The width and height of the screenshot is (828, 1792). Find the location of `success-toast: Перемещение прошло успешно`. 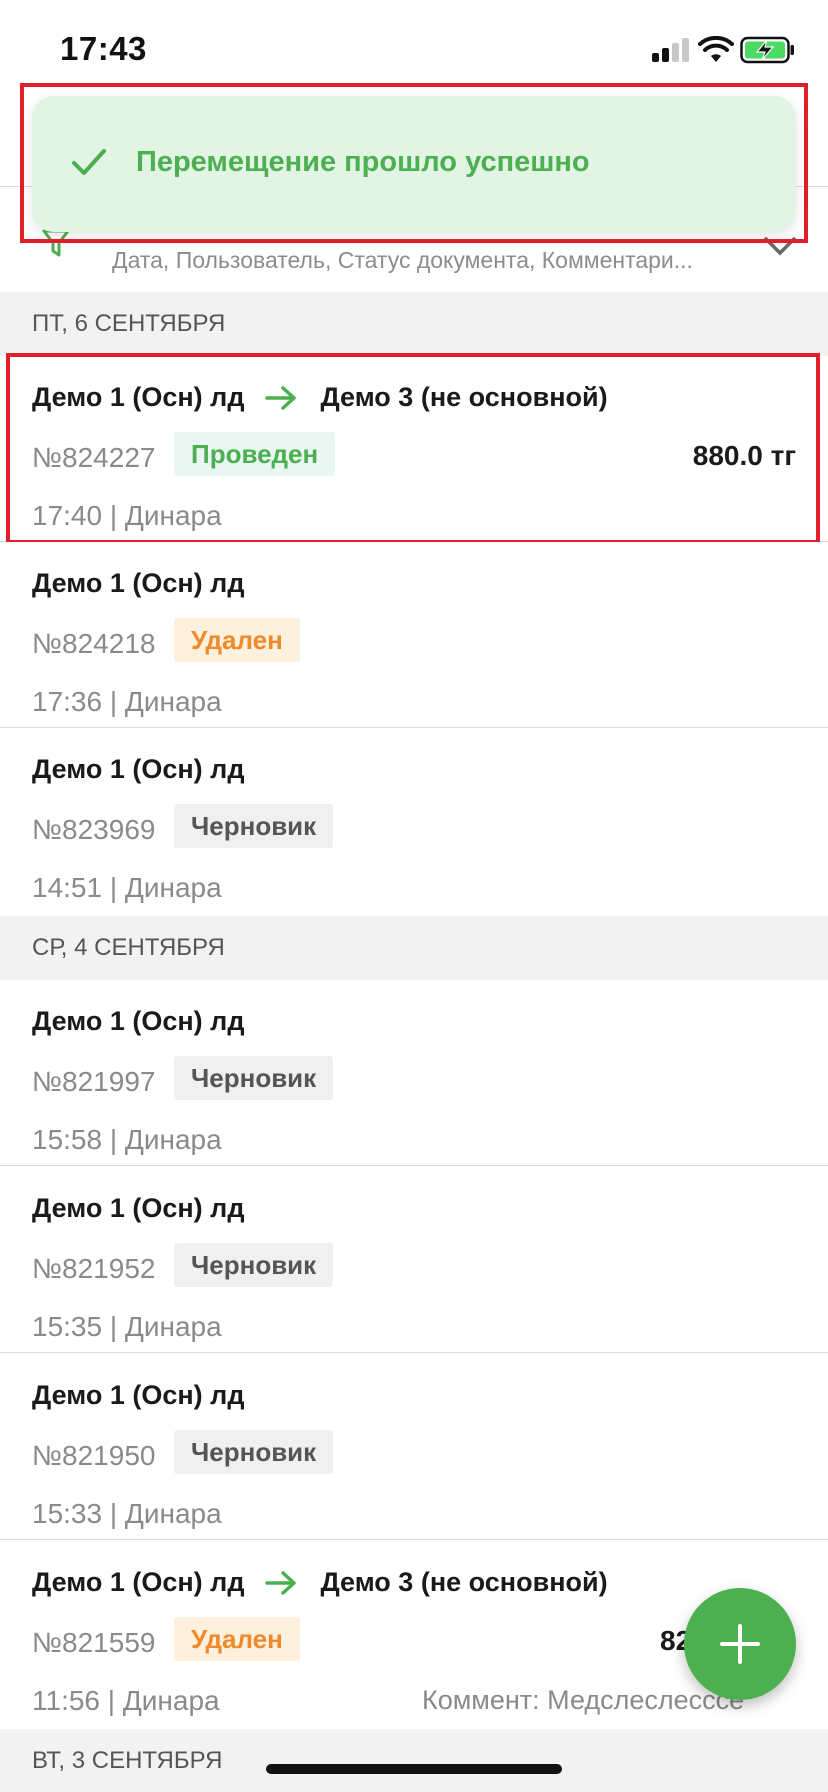

success-toast: Перемещение прошло успешно is located at coordinates (414, 164).